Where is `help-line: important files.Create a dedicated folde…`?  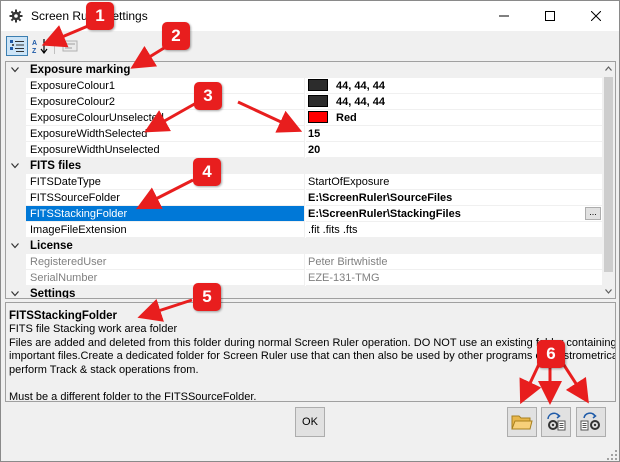 help-line: important files.Create a dedicated folde… is located at coordinates (312, 356).